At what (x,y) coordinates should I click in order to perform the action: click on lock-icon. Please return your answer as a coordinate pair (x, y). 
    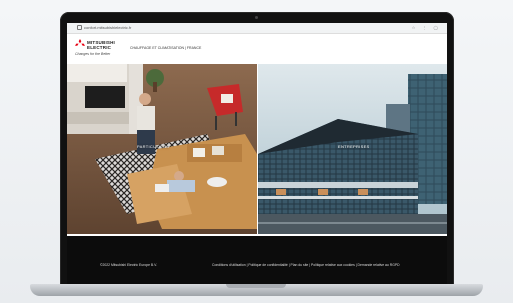
    Looking at the image, I should click on (79, 28).